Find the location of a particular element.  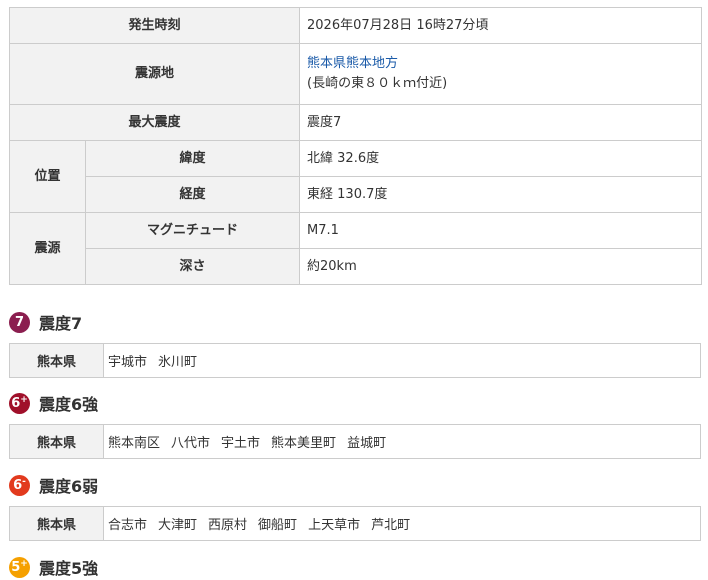

city-item: 八代市 is located at coordinates (191, 443).